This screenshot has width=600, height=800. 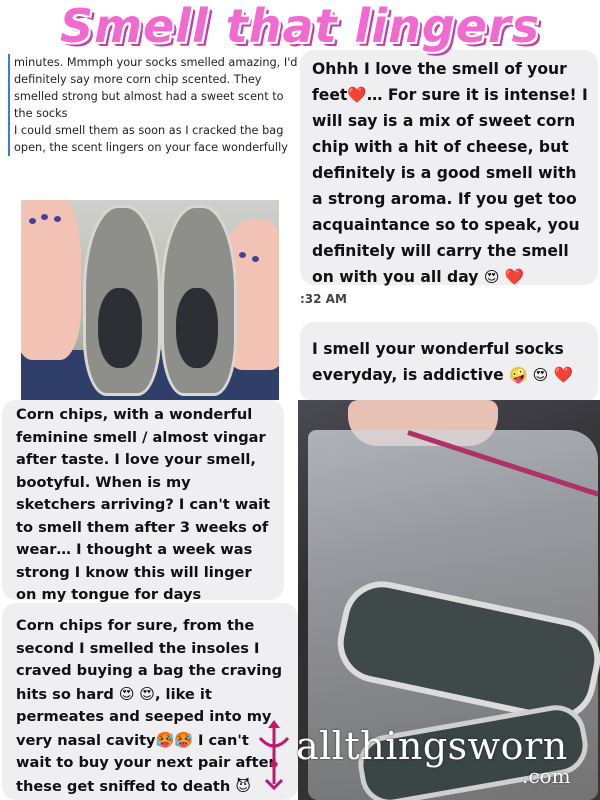 I want to click on bow-arrow-logo-icon, so click(x=274, y=755).